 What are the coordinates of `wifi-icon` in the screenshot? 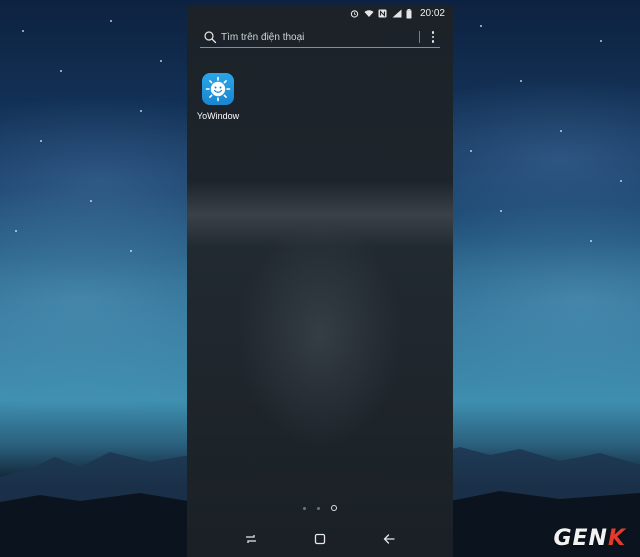 It's located at (369, 13).